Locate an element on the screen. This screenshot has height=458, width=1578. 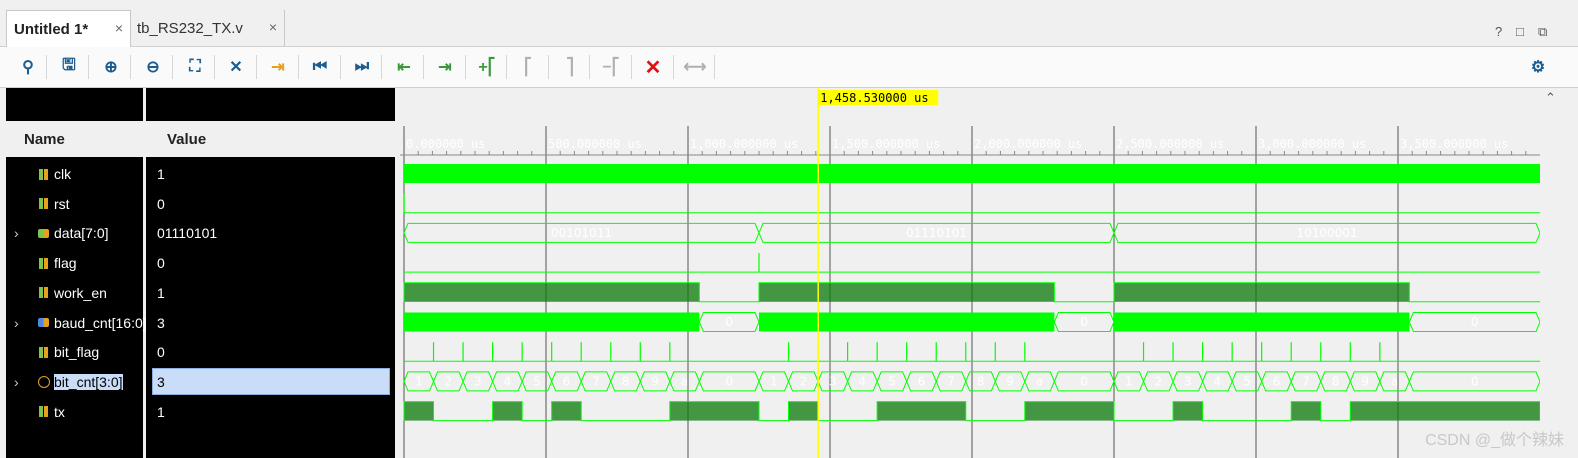
signal-name-row: flag is located at coordinates (45, 263).